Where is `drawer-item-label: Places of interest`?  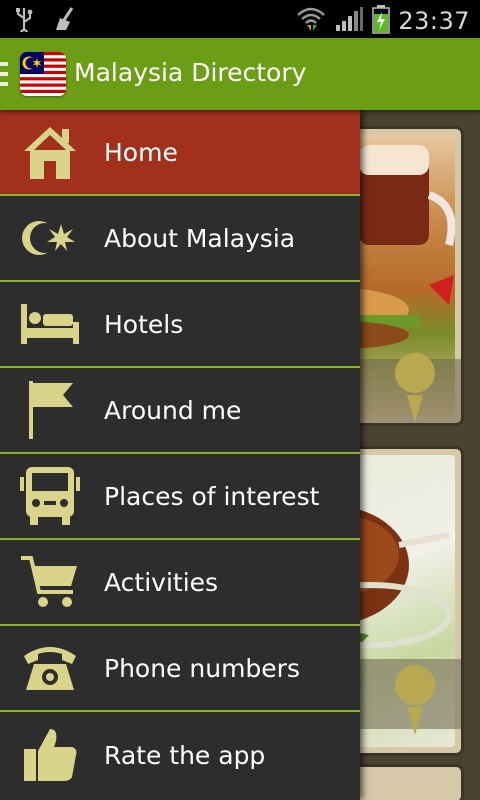 drawer-item-label: Places of interest is located at coordinates (212, 496).